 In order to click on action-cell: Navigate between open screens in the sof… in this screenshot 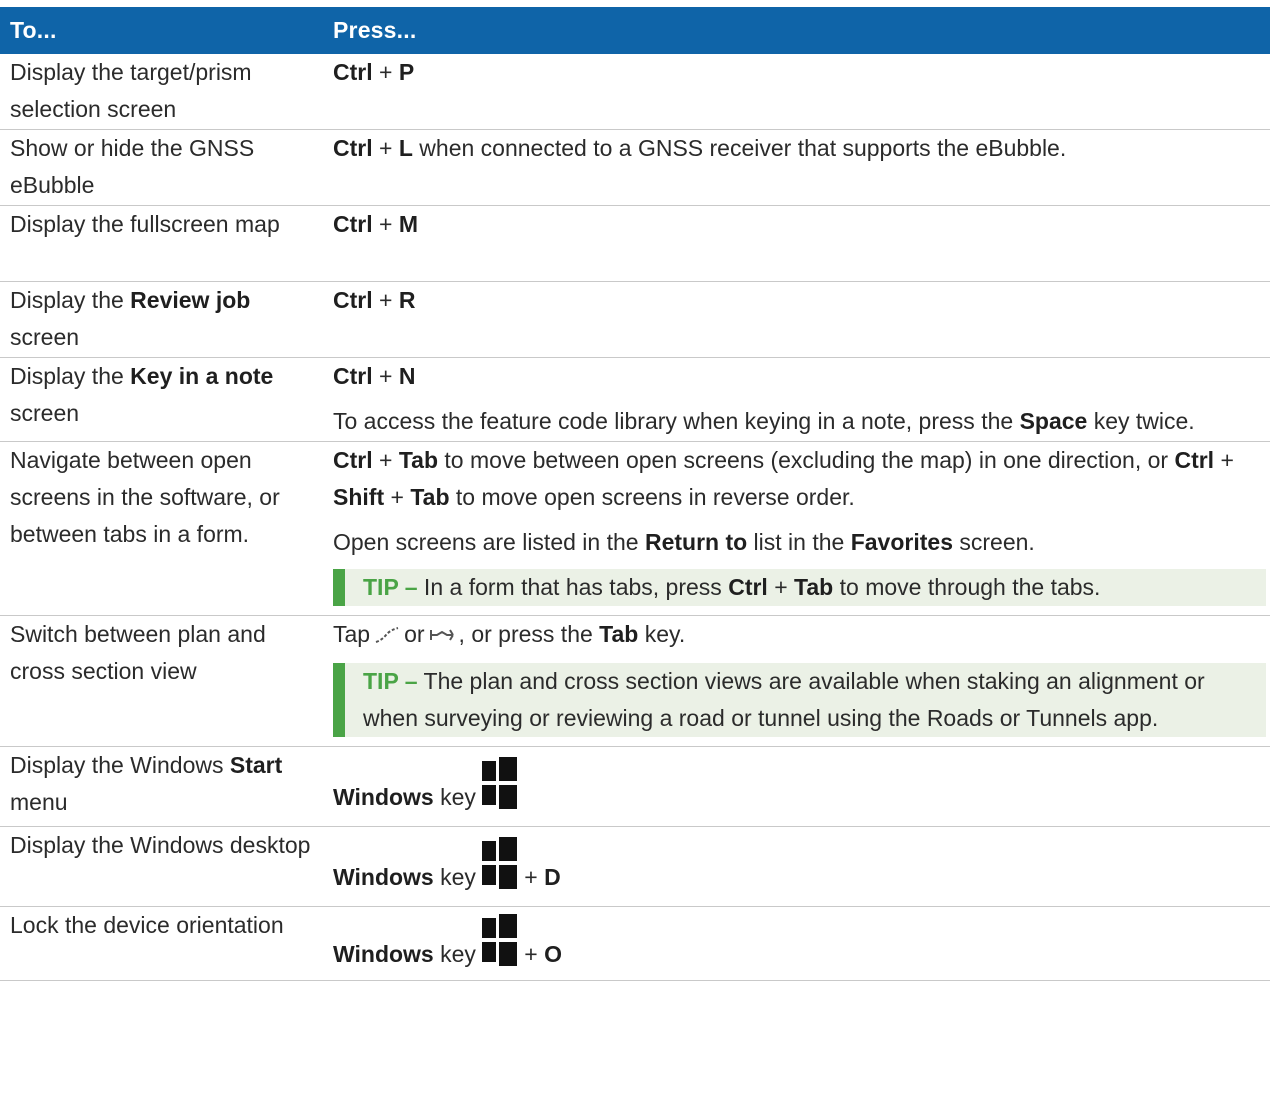, I will do `click(162, 528)`.